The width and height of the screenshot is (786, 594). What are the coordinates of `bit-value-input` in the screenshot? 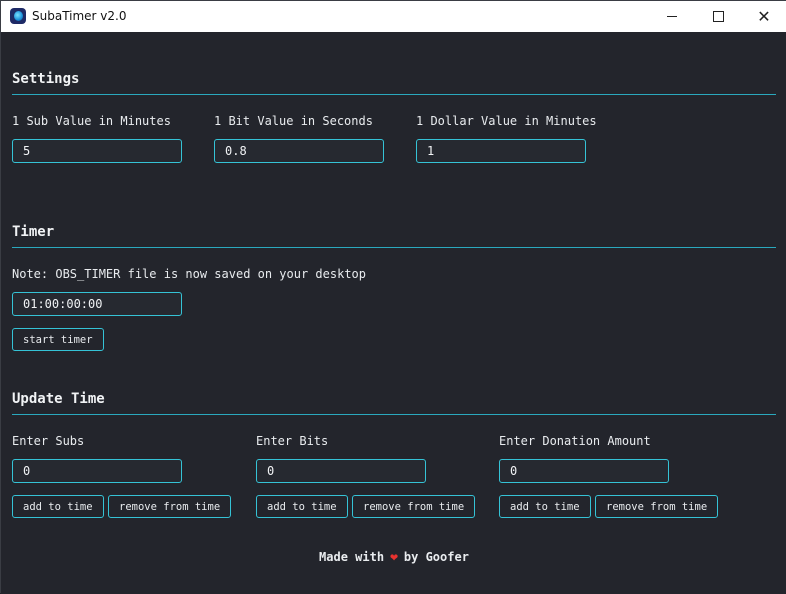 It's located at (299, 151).